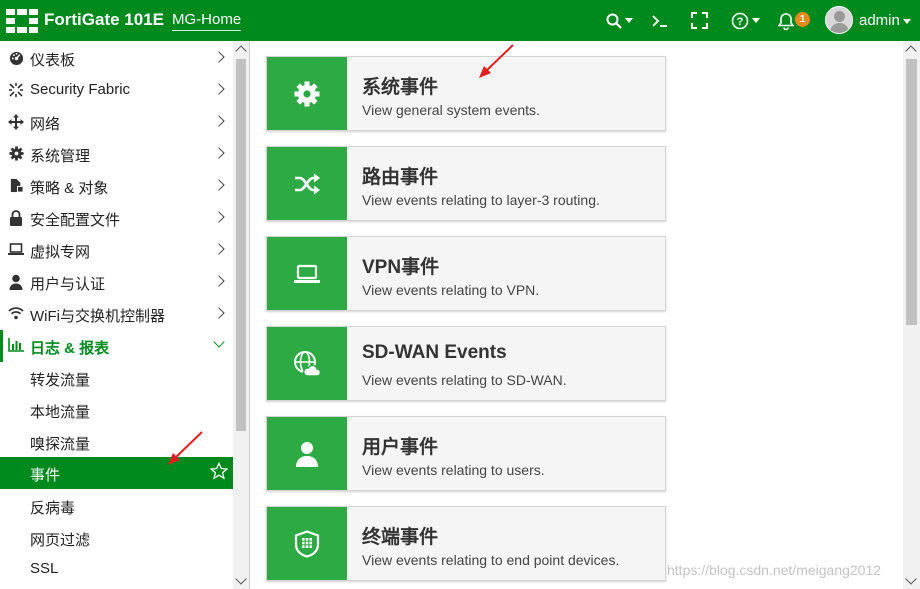 The width and height of the screenshot is (920, 589). What do you see at coordinates (453, 470) in the screenshot?
I see `card-description: View events relating to users.` at bounding box center [453, 470].